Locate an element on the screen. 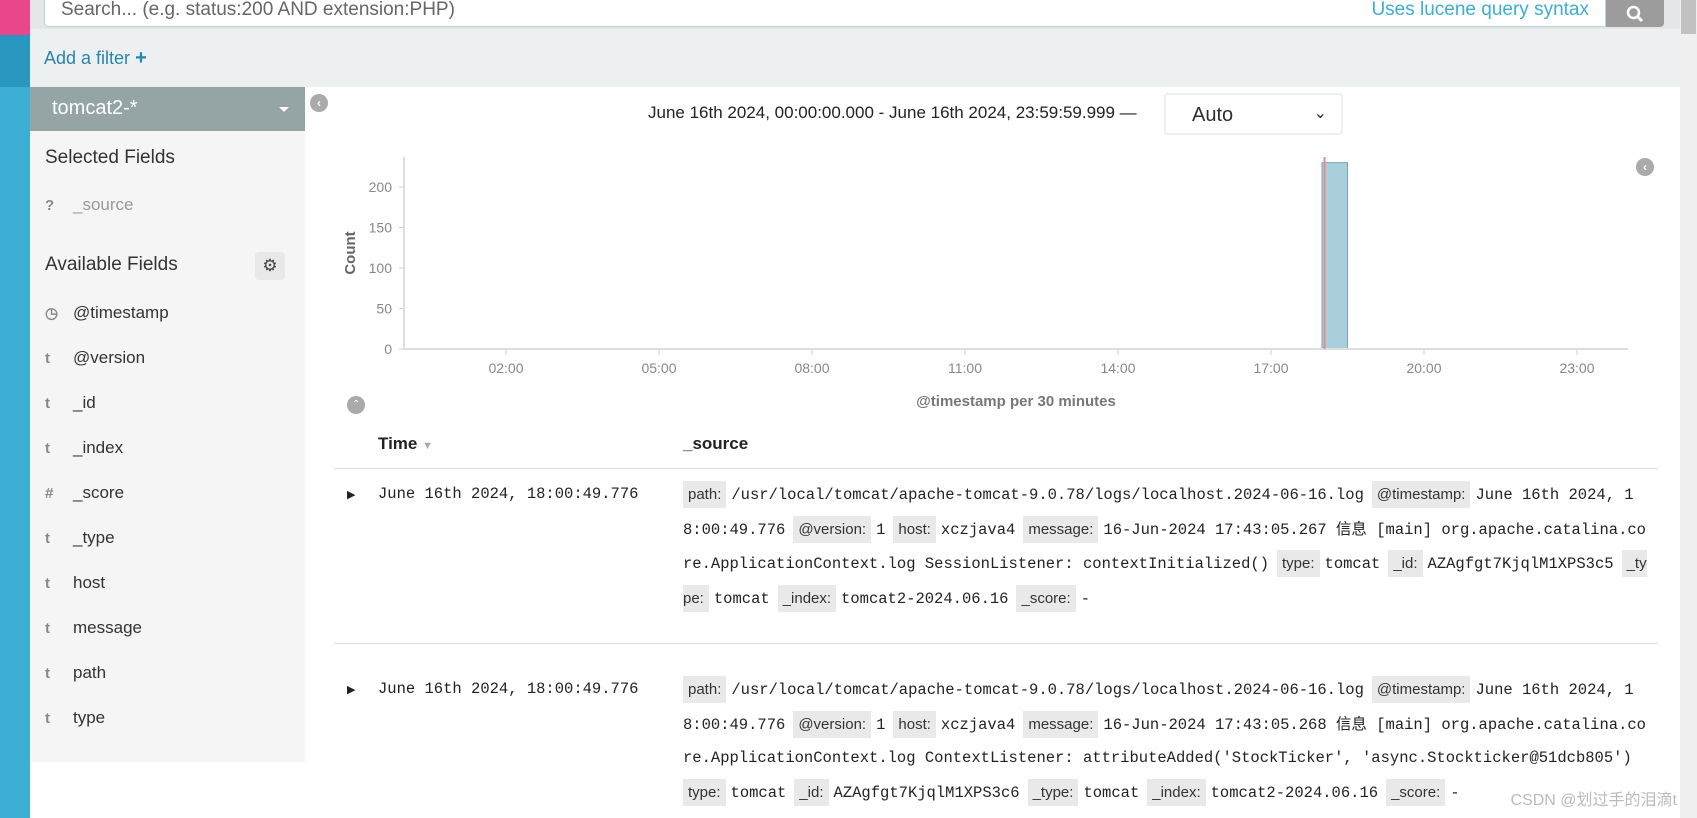  source-field-value: AZAgfgt7KjqlM1XPS3c5 is located at coordinates (1520, 564).